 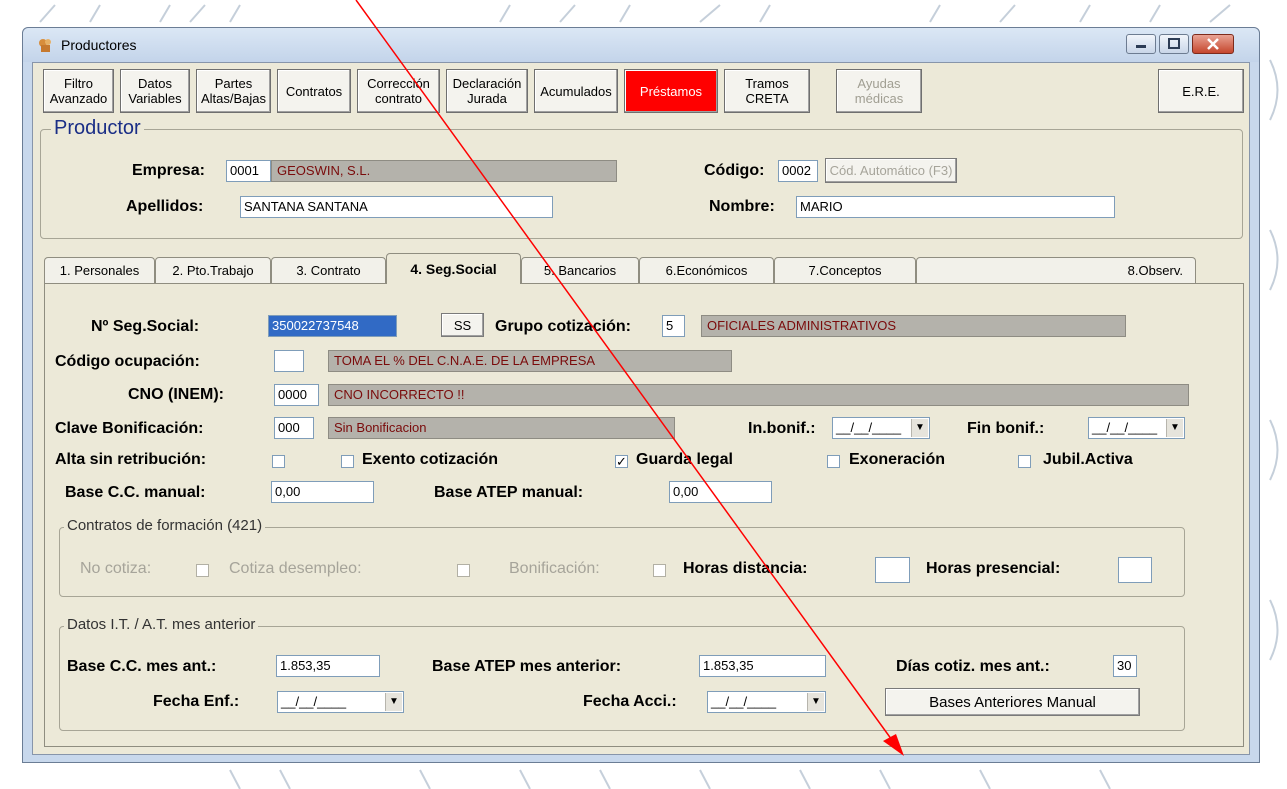 I want to click on ayudas-medicas-button: Ayudas médicas, so click(x=879, y=91).